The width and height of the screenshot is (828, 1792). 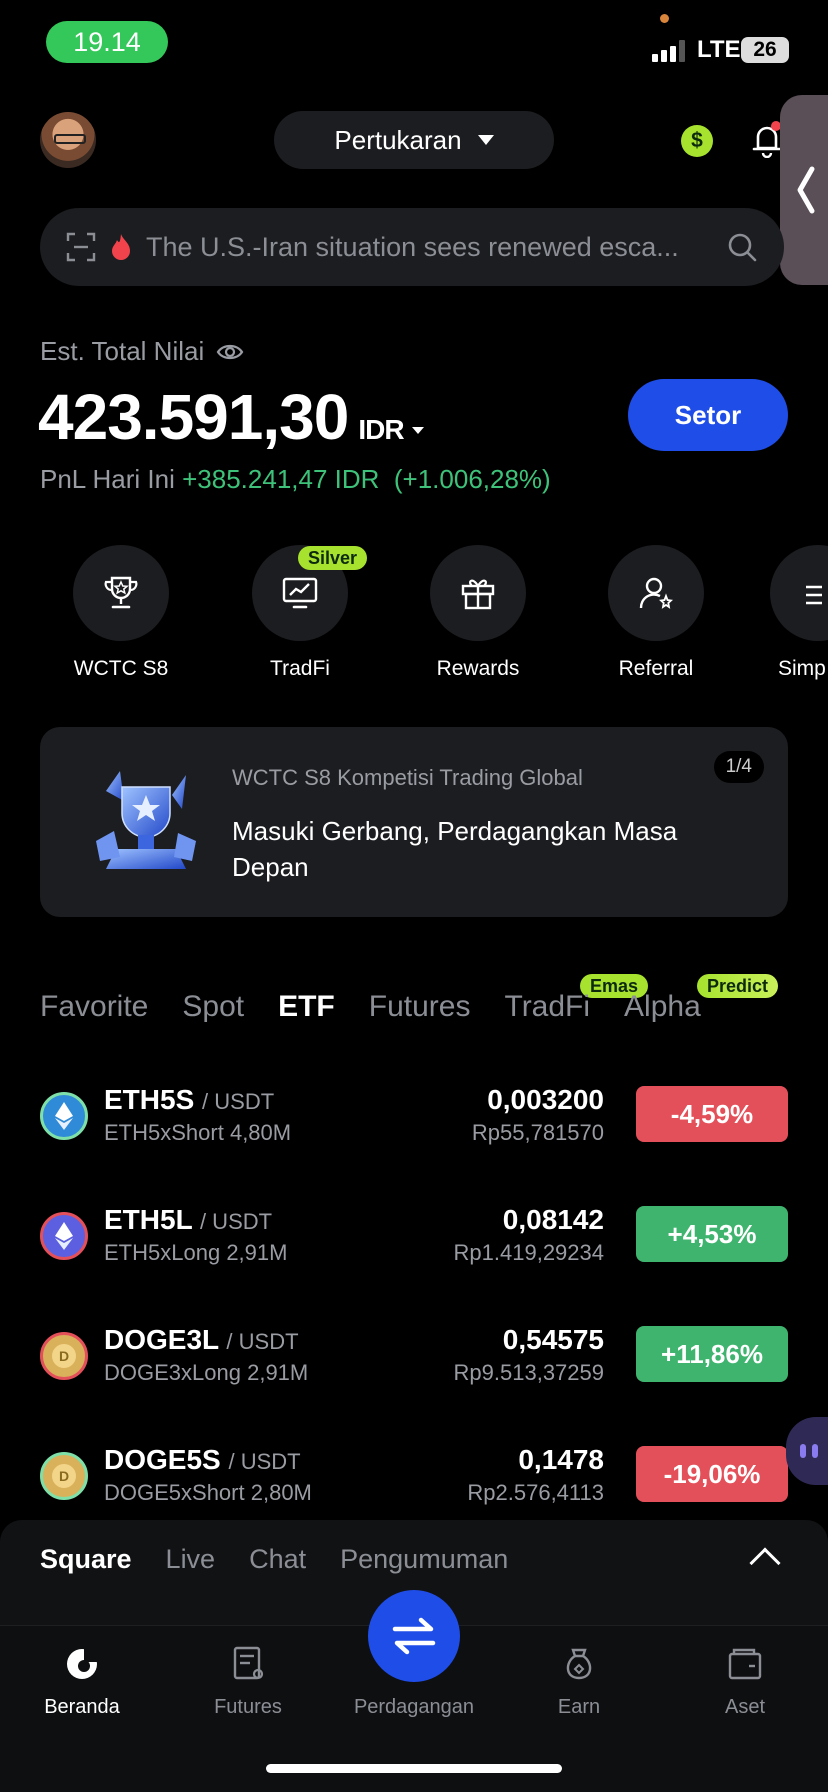 I want to click on tab-live: Live, so click(x=191, y=1559).